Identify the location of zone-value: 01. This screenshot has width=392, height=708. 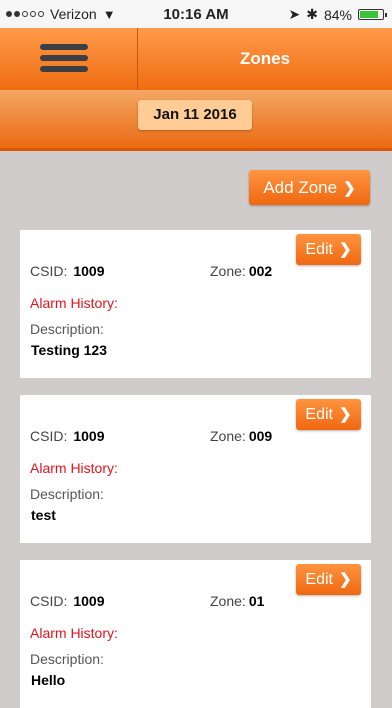
(256, 601).